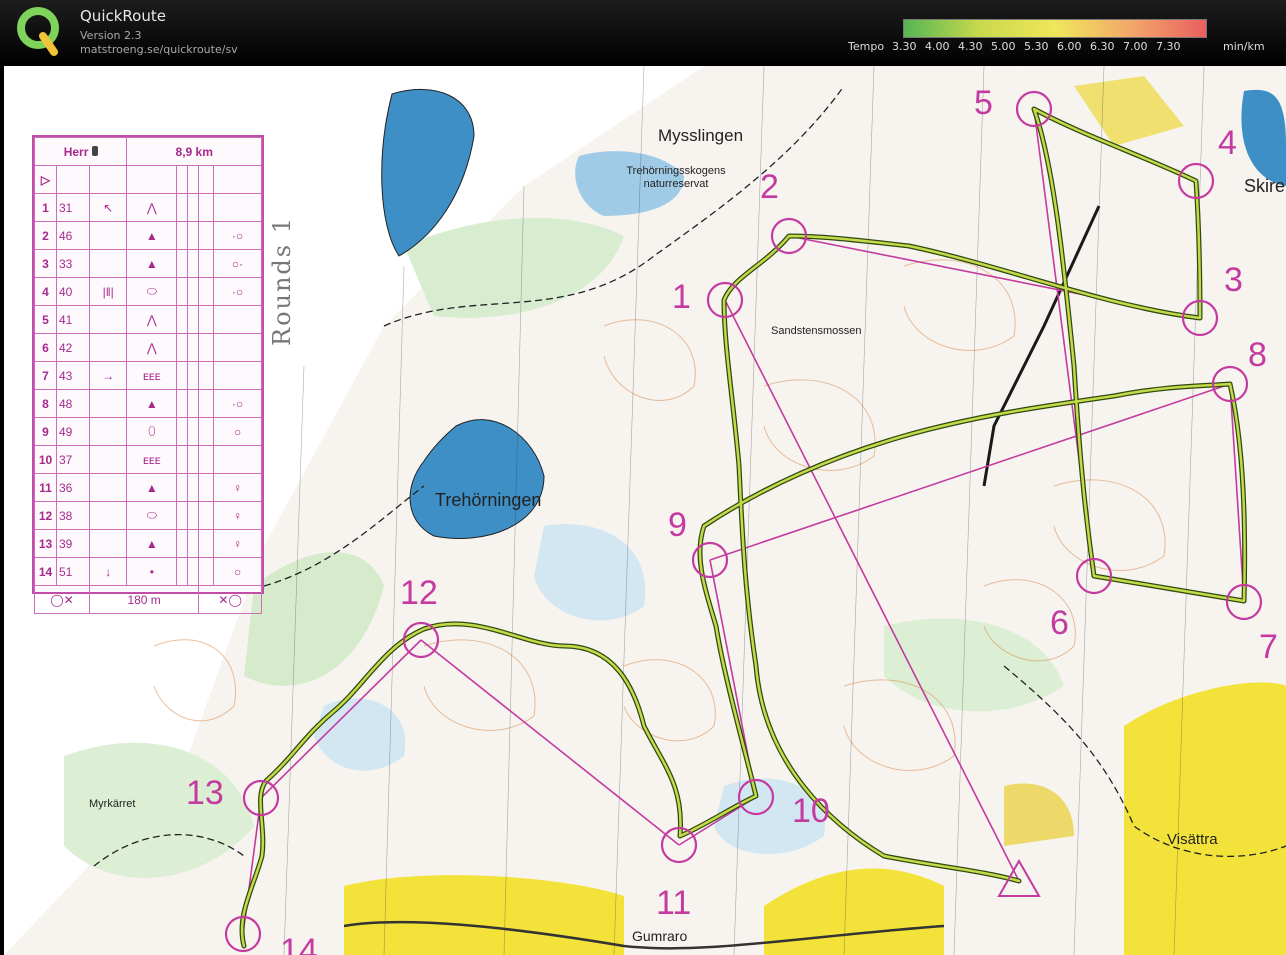  I want to click on control-number: 7, so click(1268, 647).